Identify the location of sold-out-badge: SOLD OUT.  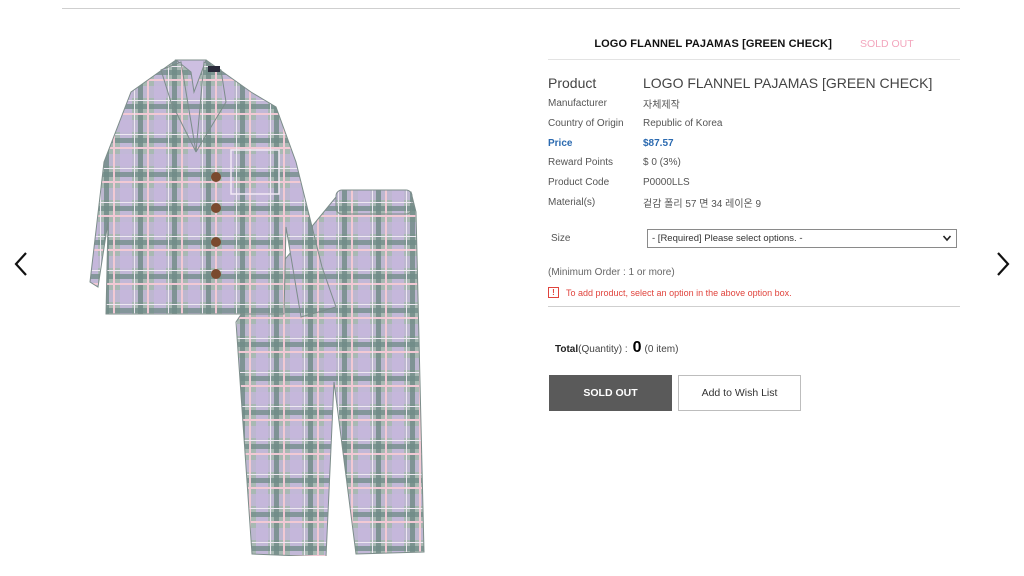
(886, 43).